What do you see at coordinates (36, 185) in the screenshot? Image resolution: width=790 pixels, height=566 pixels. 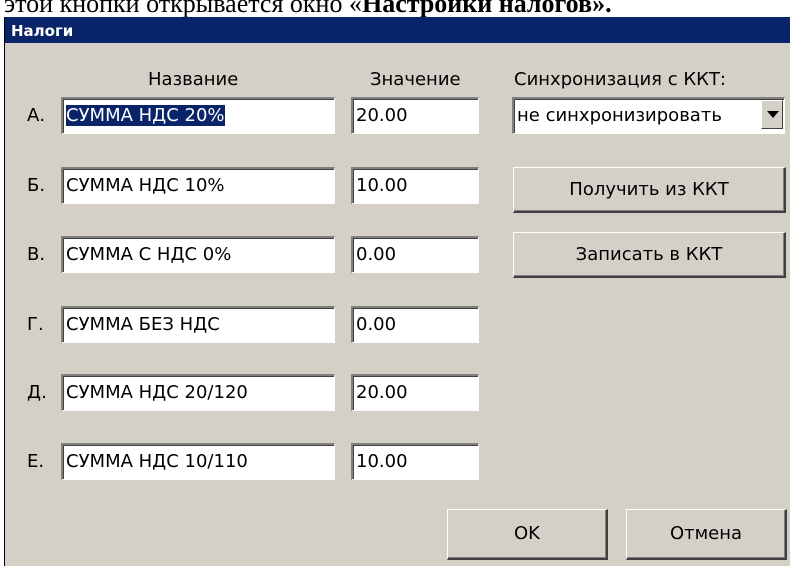 I see `row-letter-b: Б.` at bounding box center [36, 185].